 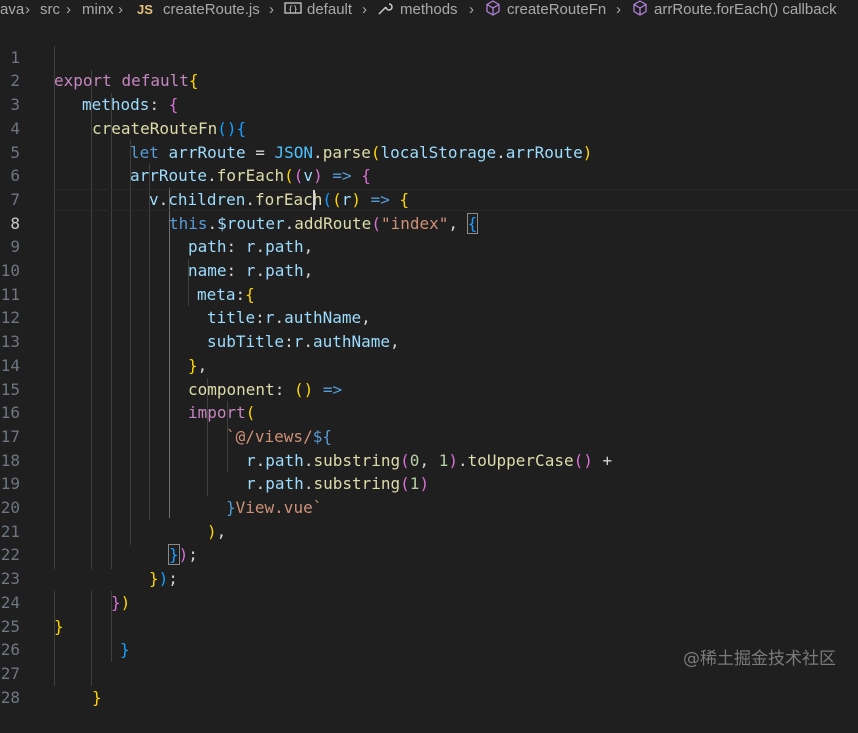 I want to click on code-line: 12 subTitle:r.authName,, so click(x=429, y=317).